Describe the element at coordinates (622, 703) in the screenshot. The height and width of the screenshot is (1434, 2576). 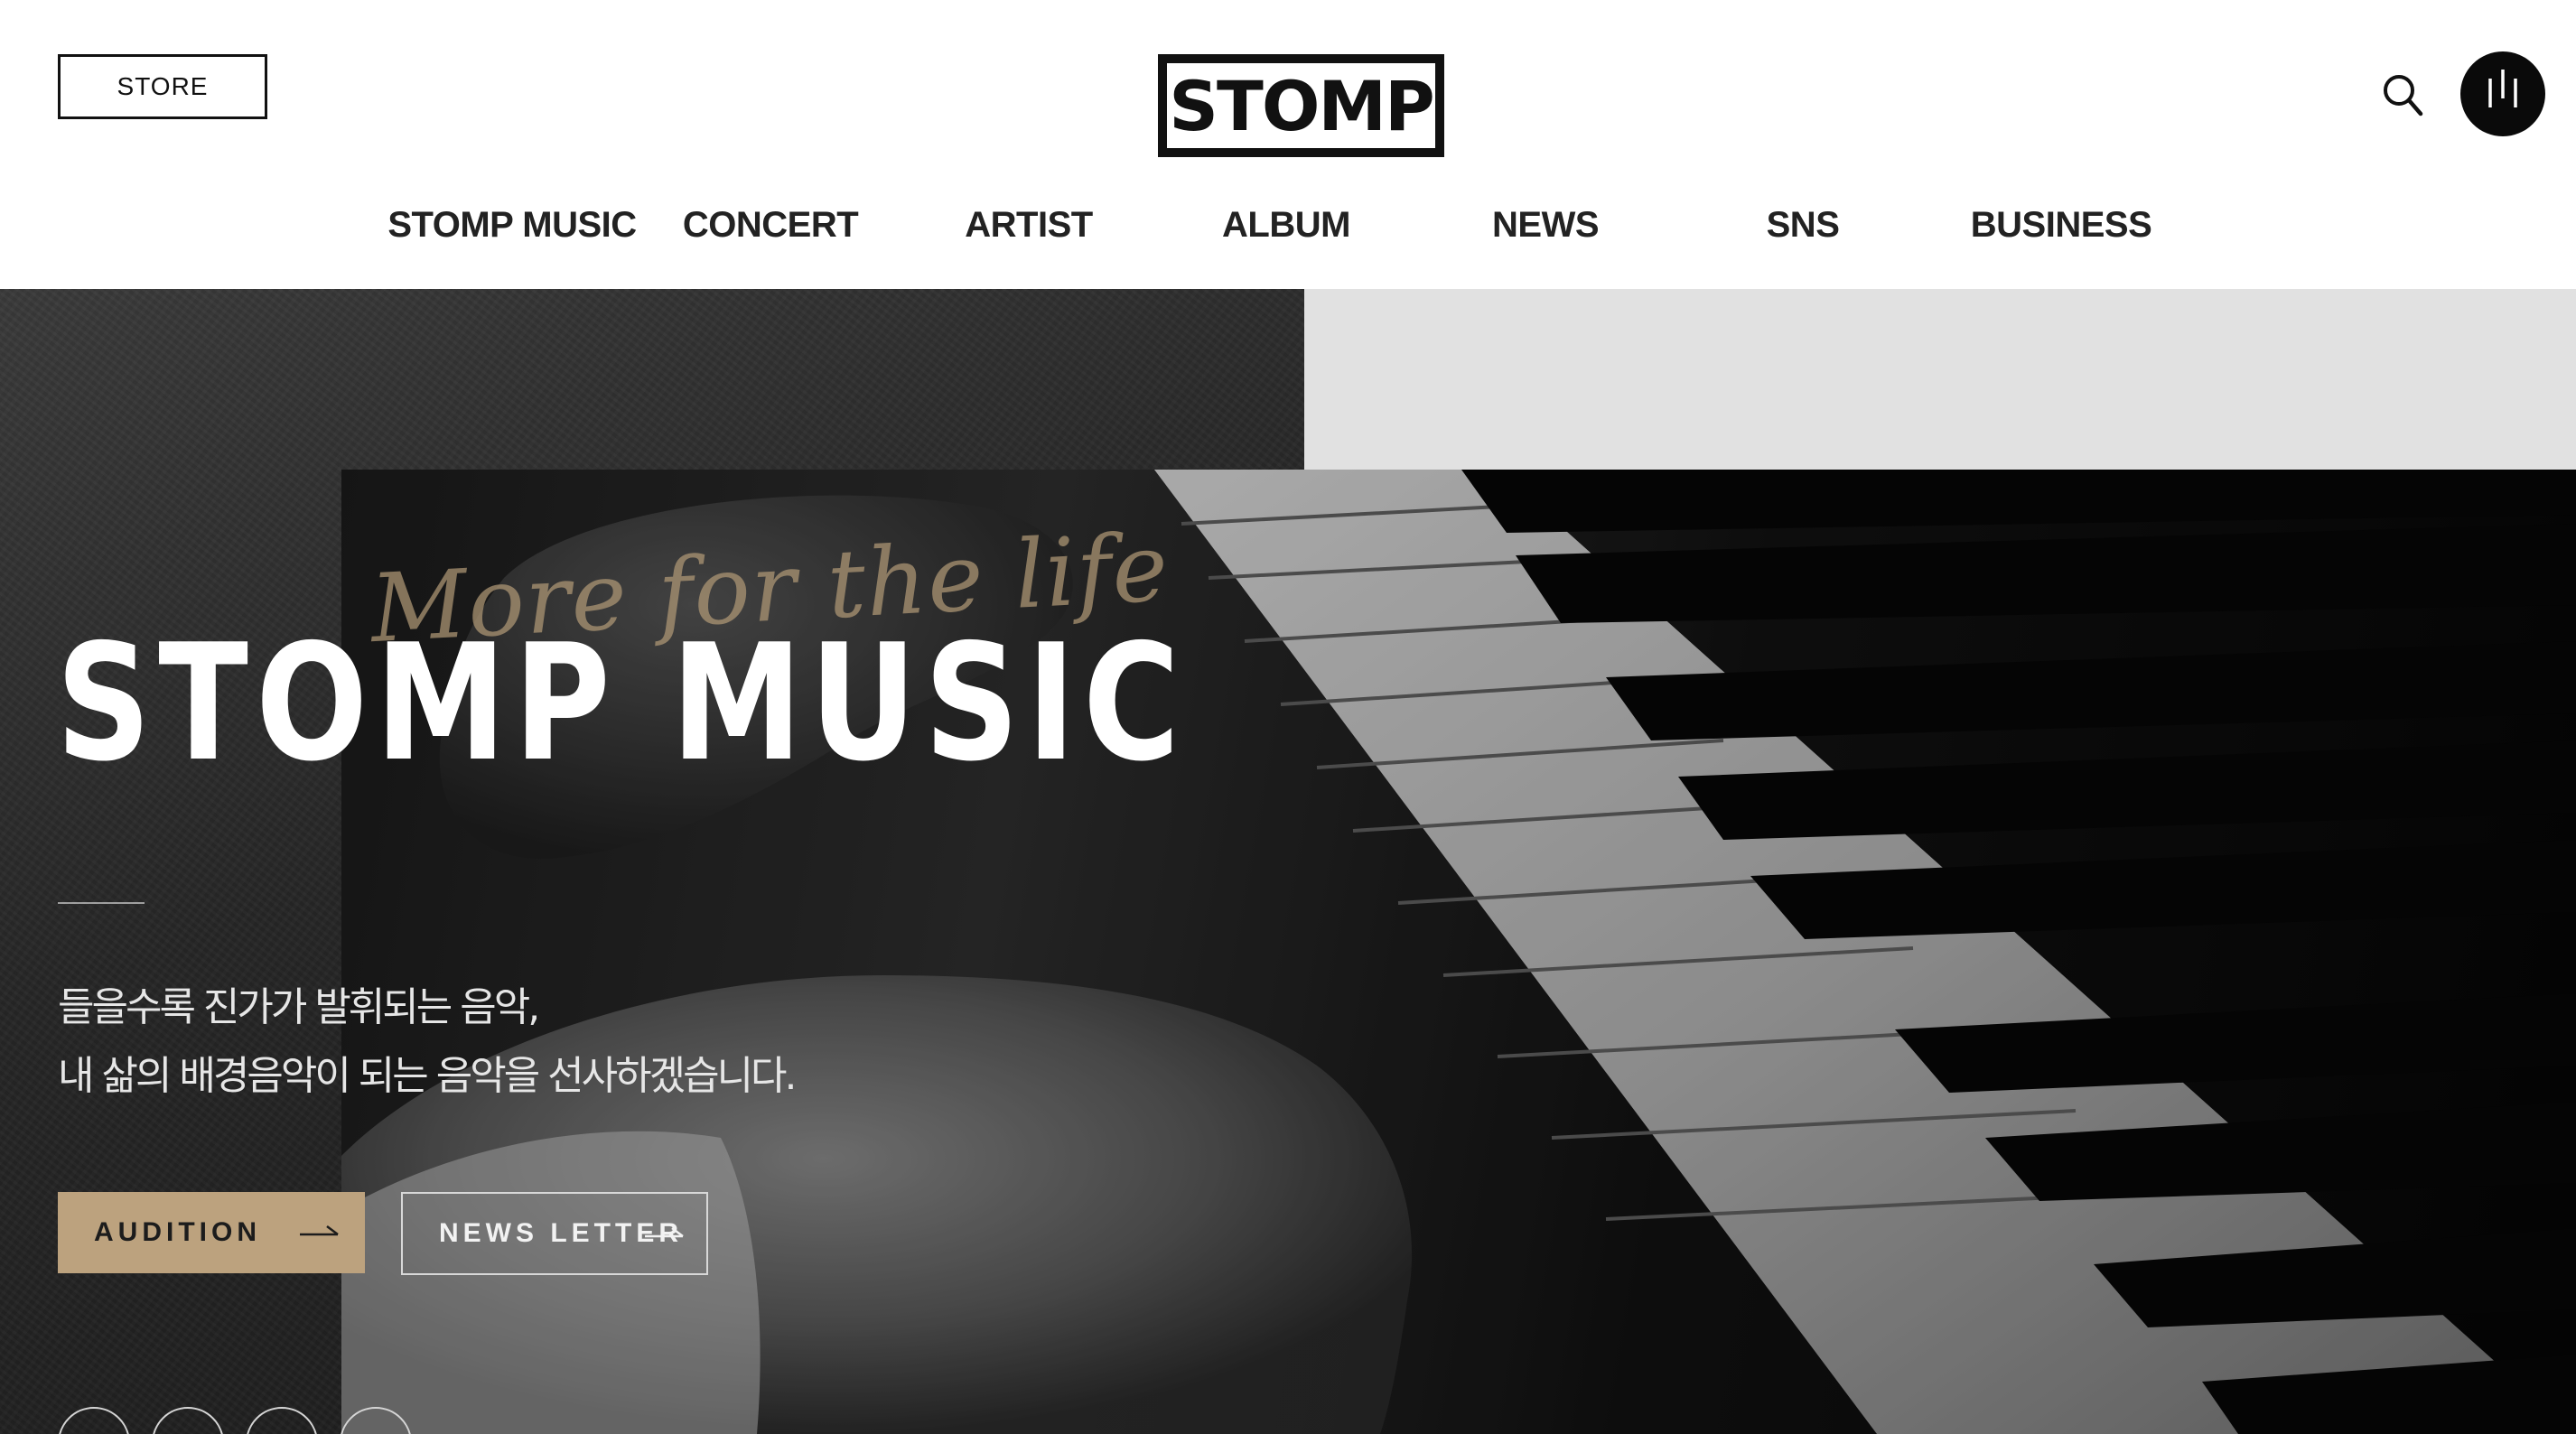
I see `hero-title: STOMP MUSIC` at that location.